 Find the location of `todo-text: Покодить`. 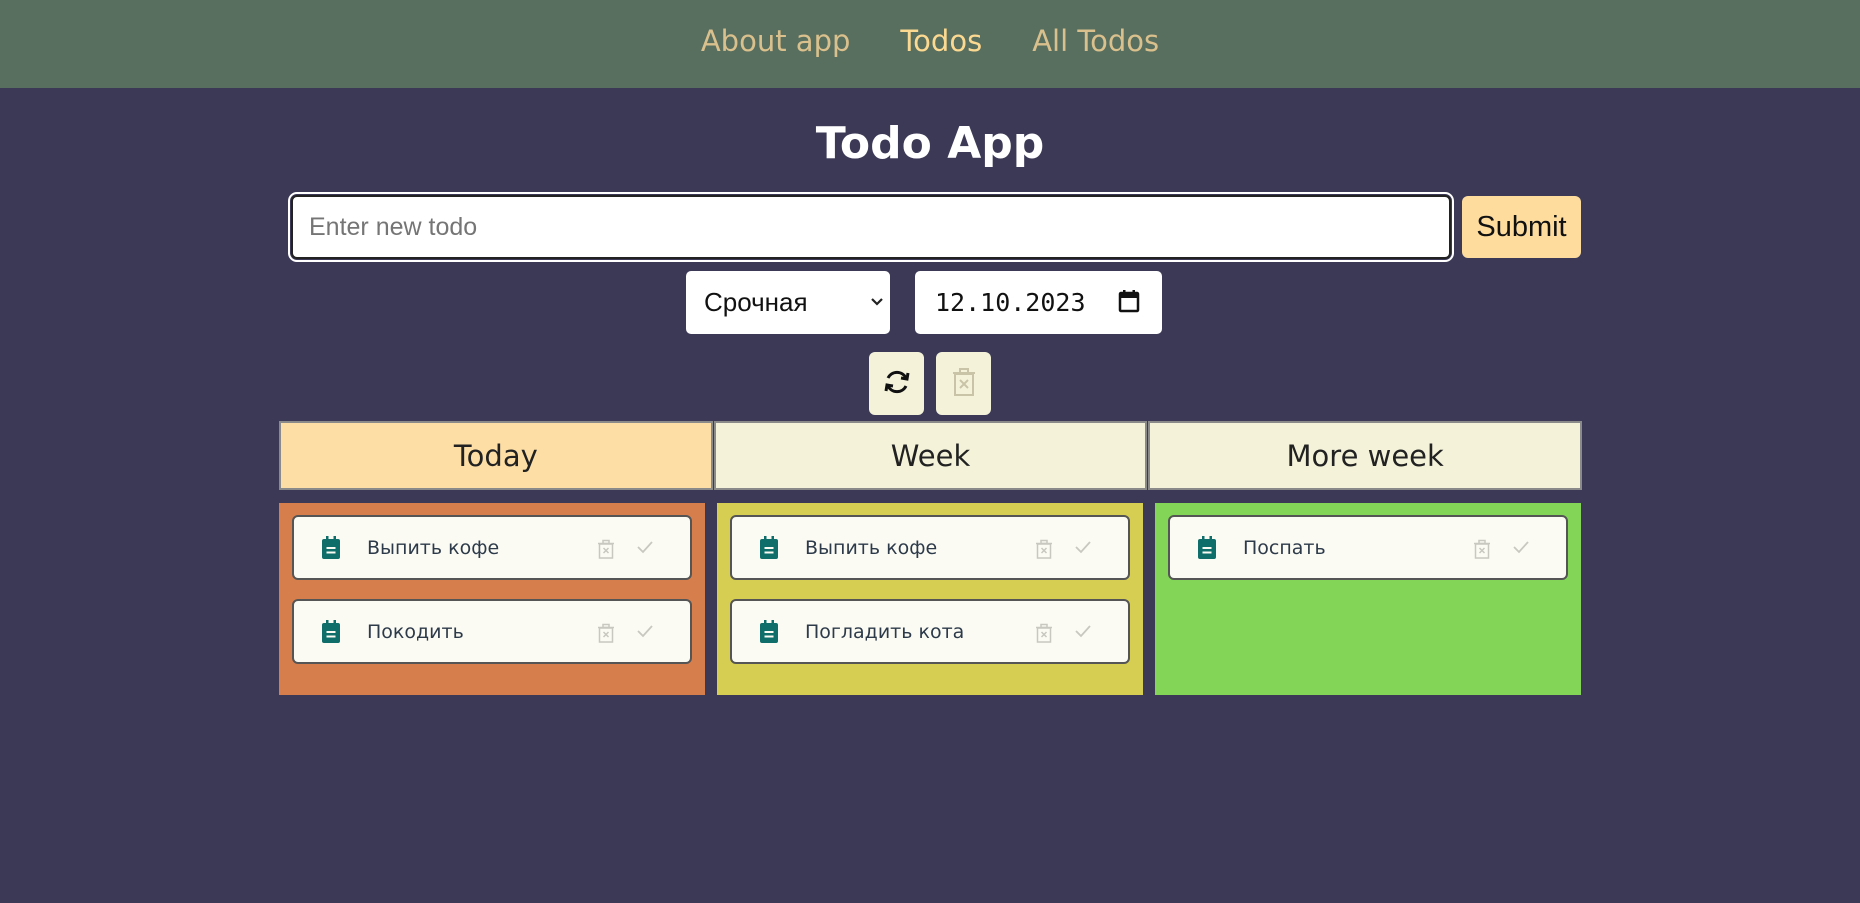

todo-text: Покодить is located at coordinates (415, 631).